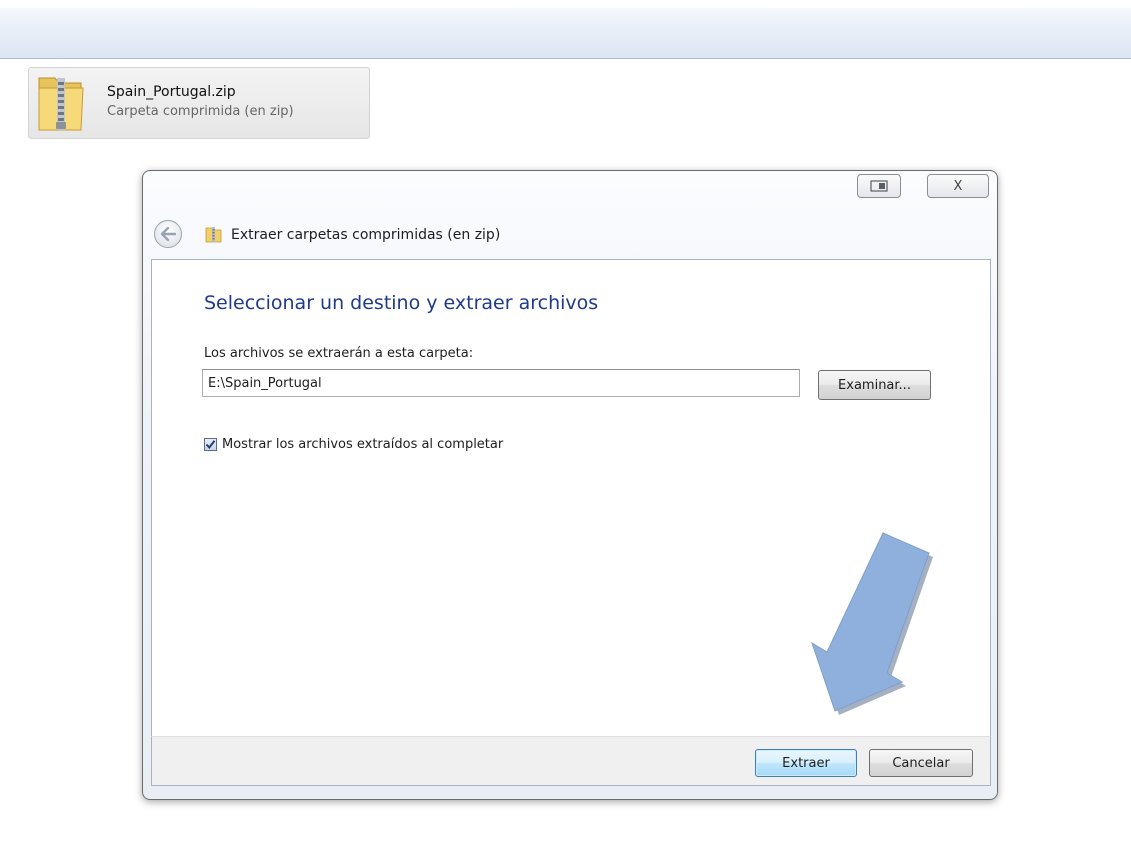 The height and width of the screenshot is (843, 1131). I want to click on close-button: X, so click(958, 186).